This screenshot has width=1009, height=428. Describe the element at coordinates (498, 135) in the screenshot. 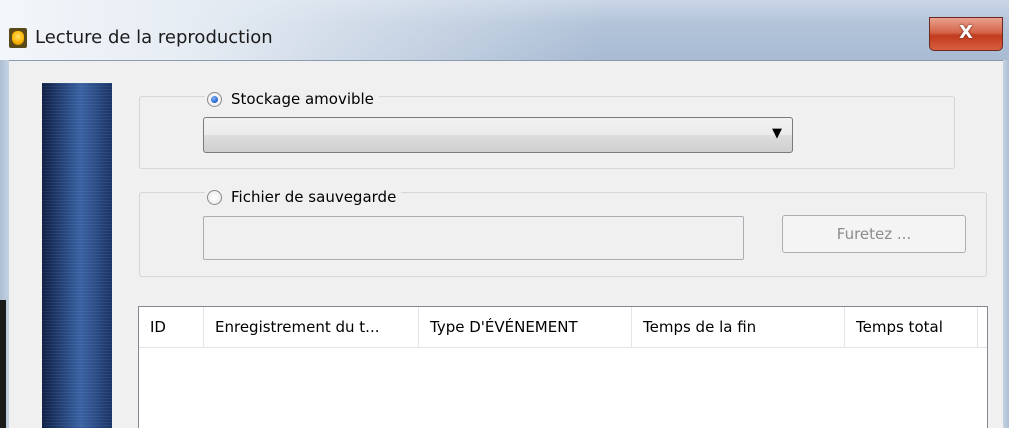

I see `removable-storage-dropdown: ▼` at that location.